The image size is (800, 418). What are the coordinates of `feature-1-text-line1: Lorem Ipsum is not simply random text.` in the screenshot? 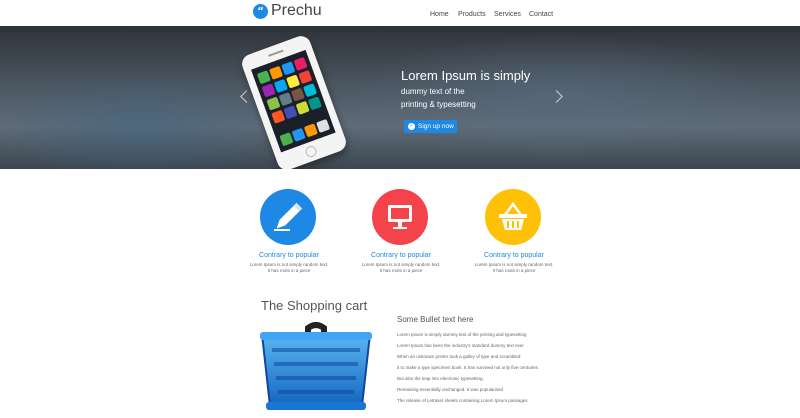 It's located at (289, 264).